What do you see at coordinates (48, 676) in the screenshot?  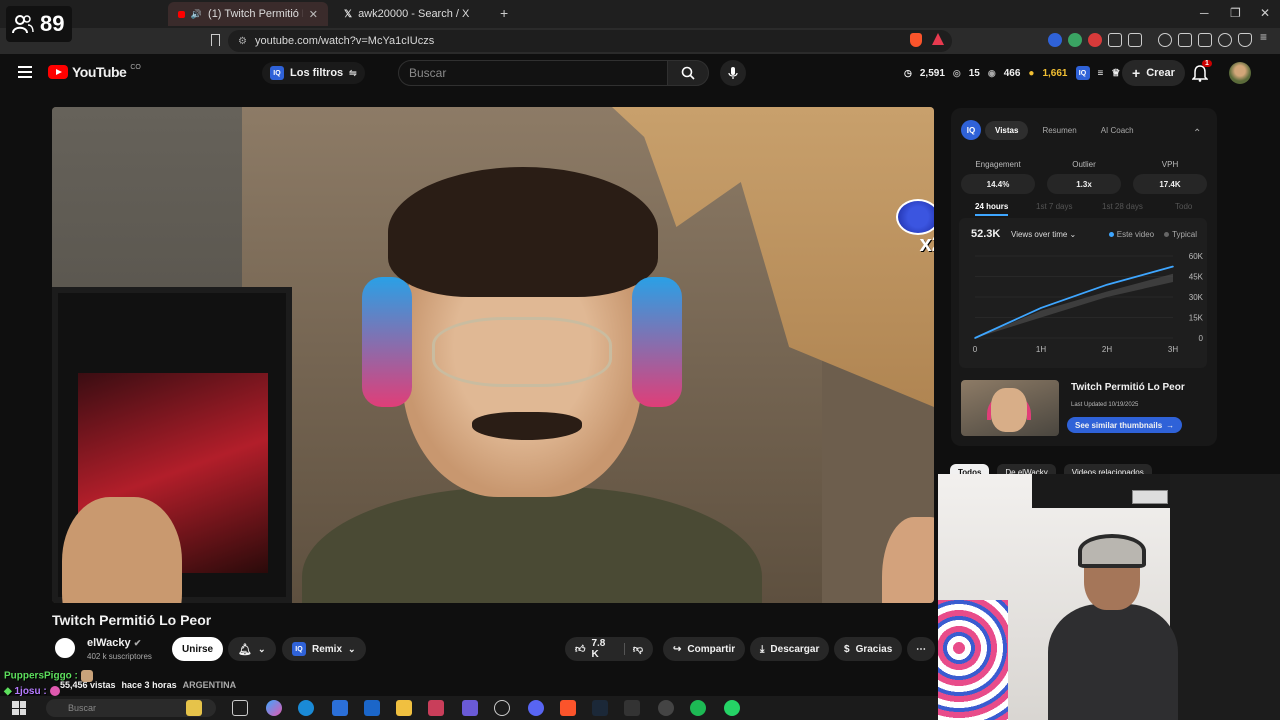 I see `chat-message: PuppersPiggo :` at bounding box center [48, 676].